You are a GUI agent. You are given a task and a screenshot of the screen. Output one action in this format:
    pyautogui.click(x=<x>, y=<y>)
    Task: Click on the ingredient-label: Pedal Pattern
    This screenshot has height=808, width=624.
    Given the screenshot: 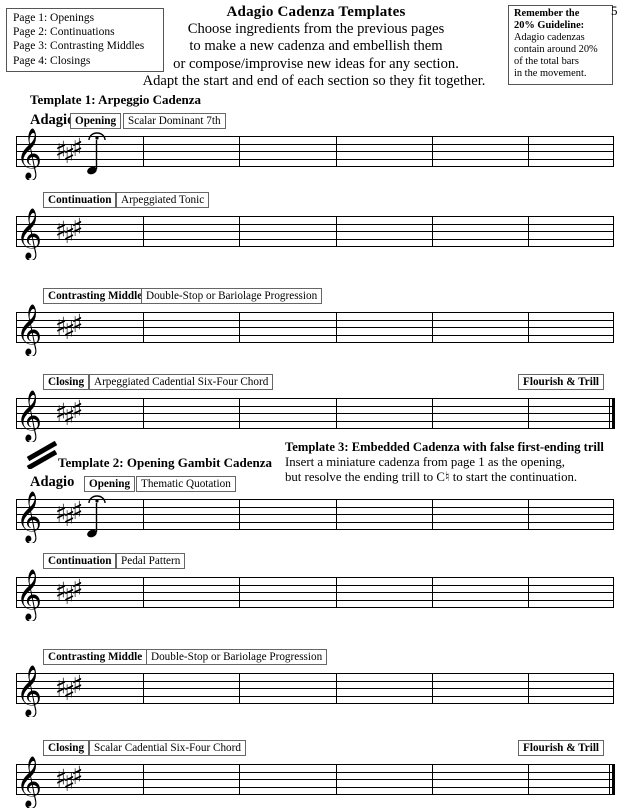 What is the action you would take?
    pyautogui.click(x=151, y=561)
    